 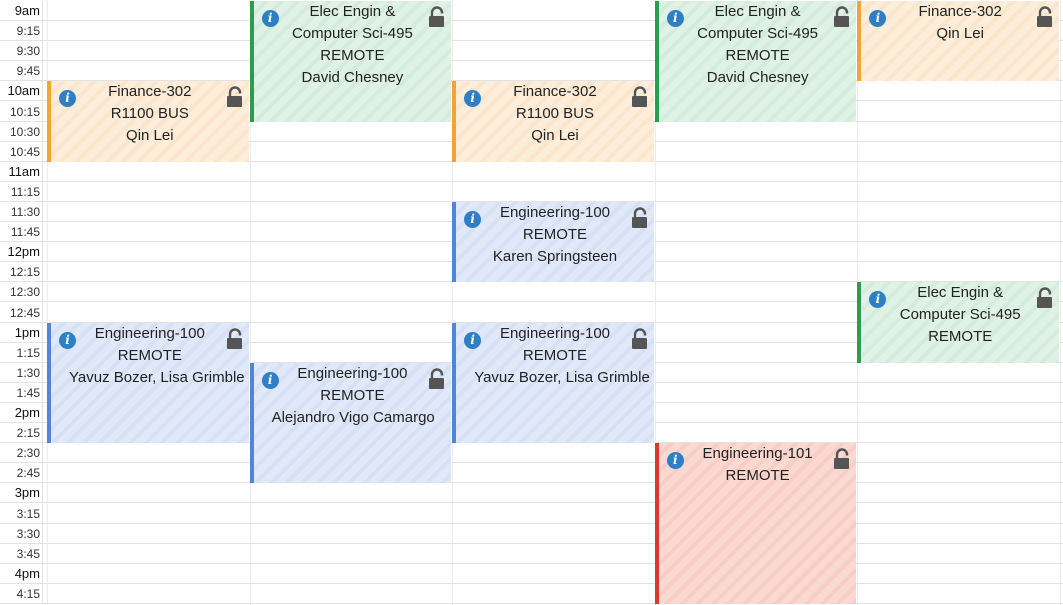 I want to click on time-label: 3pm, so click(x=21, y=493).